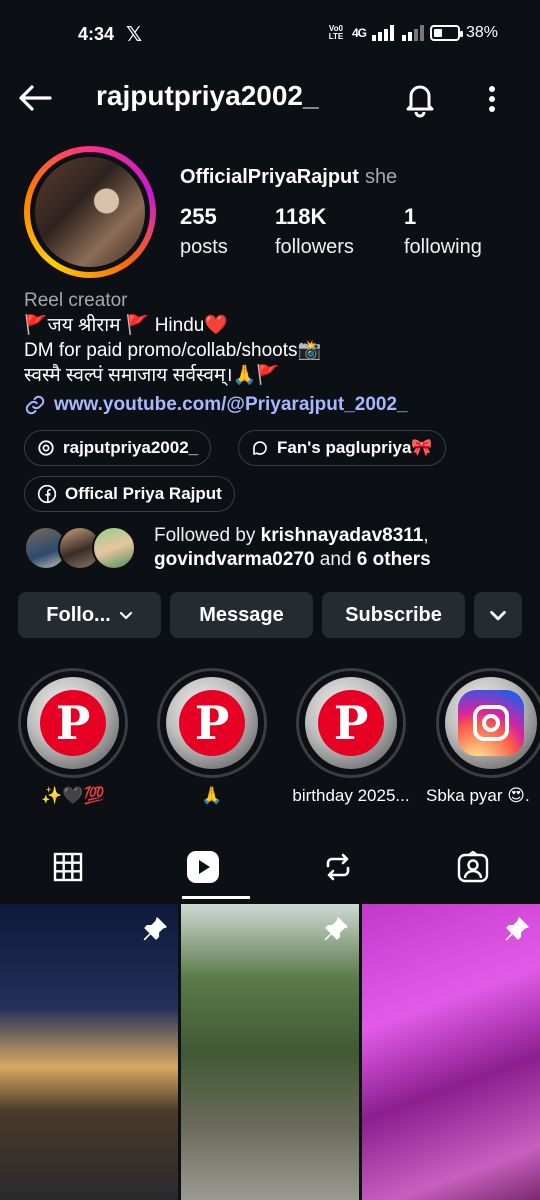  I want to click on highlight-item: P 🙏, so click(212, 737).